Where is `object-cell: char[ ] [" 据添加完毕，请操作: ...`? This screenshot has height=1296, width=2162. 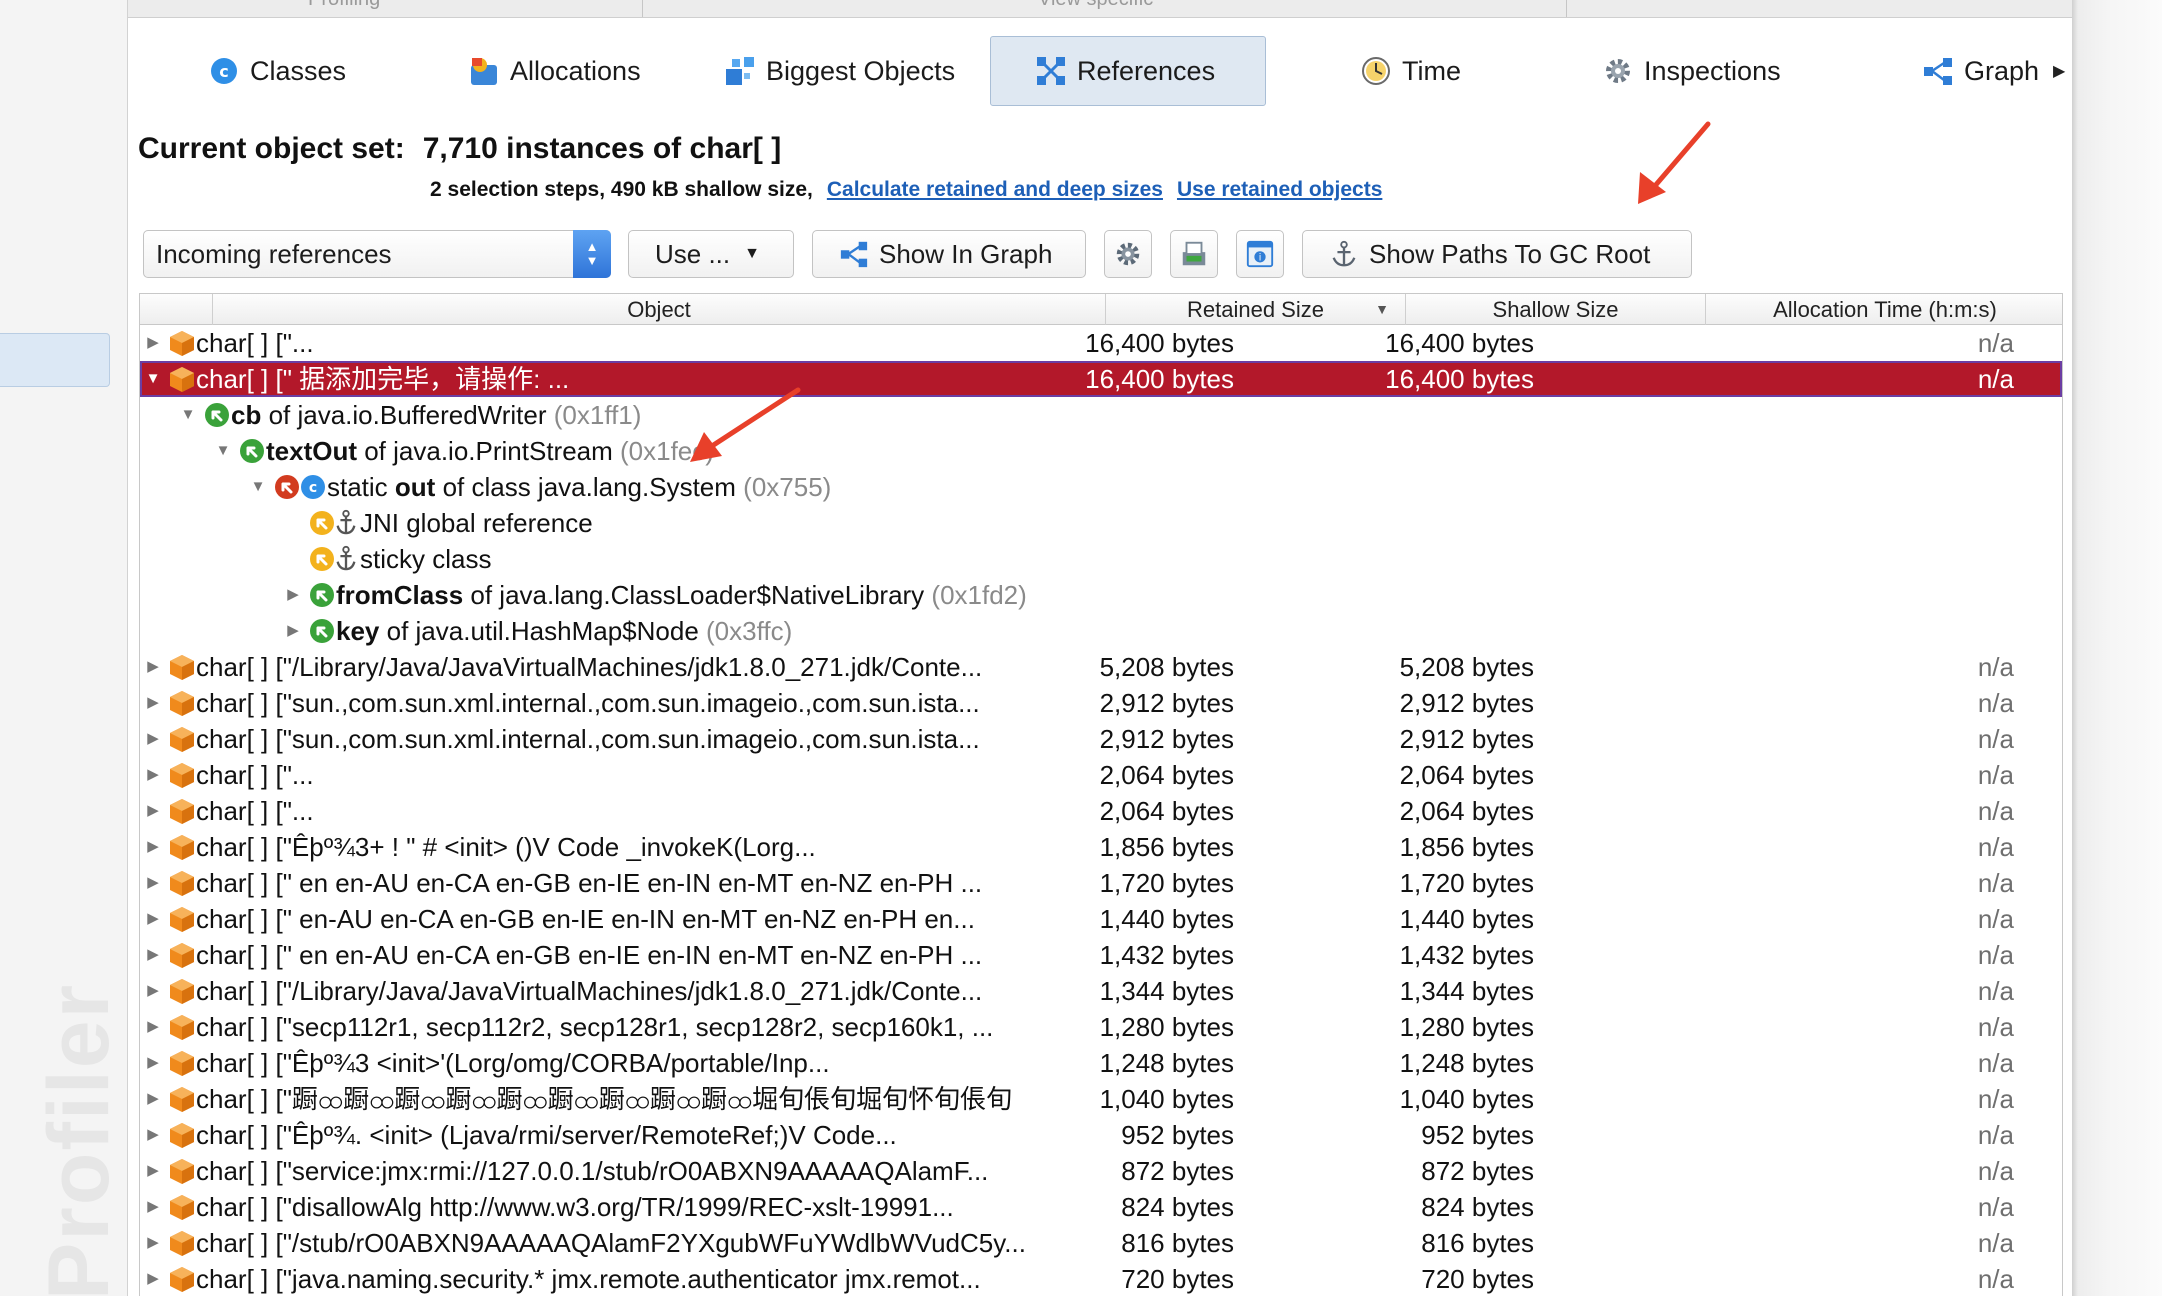 object-cell: char[ ] [" 据添加完毕，请操作: ... is located at coordinates (638, 379).